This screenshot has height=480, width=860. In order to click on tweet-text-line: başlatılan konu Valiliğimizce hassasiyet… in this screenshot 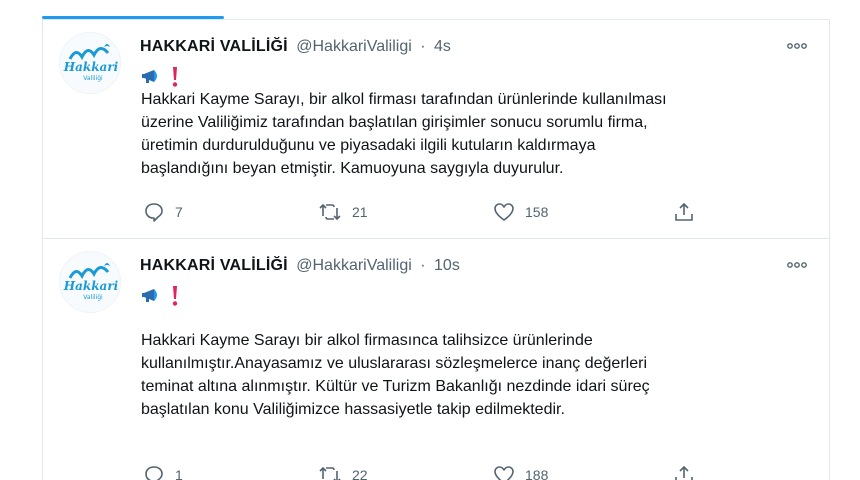, I will do `click(353, 409)`.